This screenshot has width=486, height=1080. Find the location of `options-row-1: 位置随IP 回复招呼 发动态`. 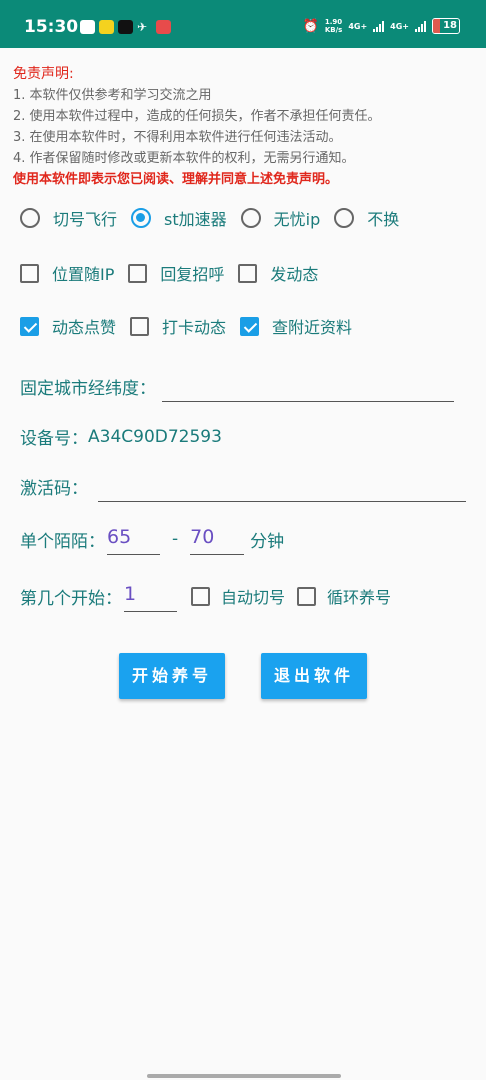

options-row-1: 位置随IP 回复招呼 发动态 is located at coordinates (176, 273).